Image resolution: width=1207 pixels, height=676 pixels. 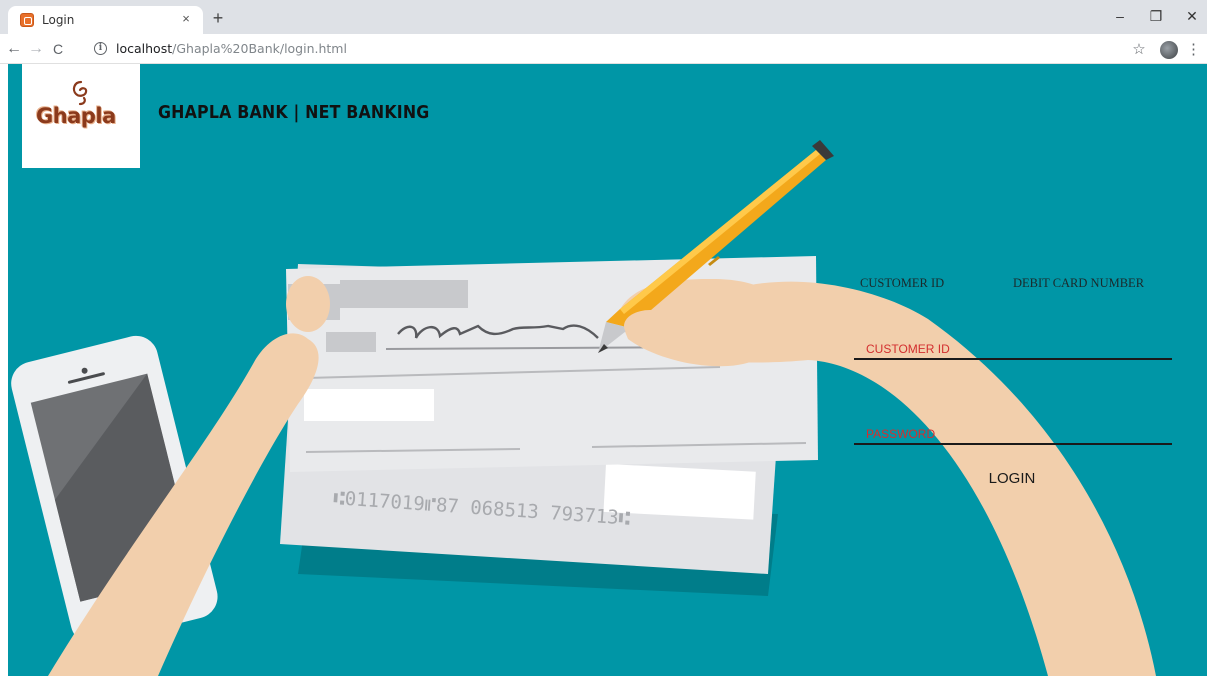 What do you see at coordinates (294, 112) in the screenshot?
I see `bank-title: GHAPLA BANK | NET BANKING` at bounding box center [294, 112].